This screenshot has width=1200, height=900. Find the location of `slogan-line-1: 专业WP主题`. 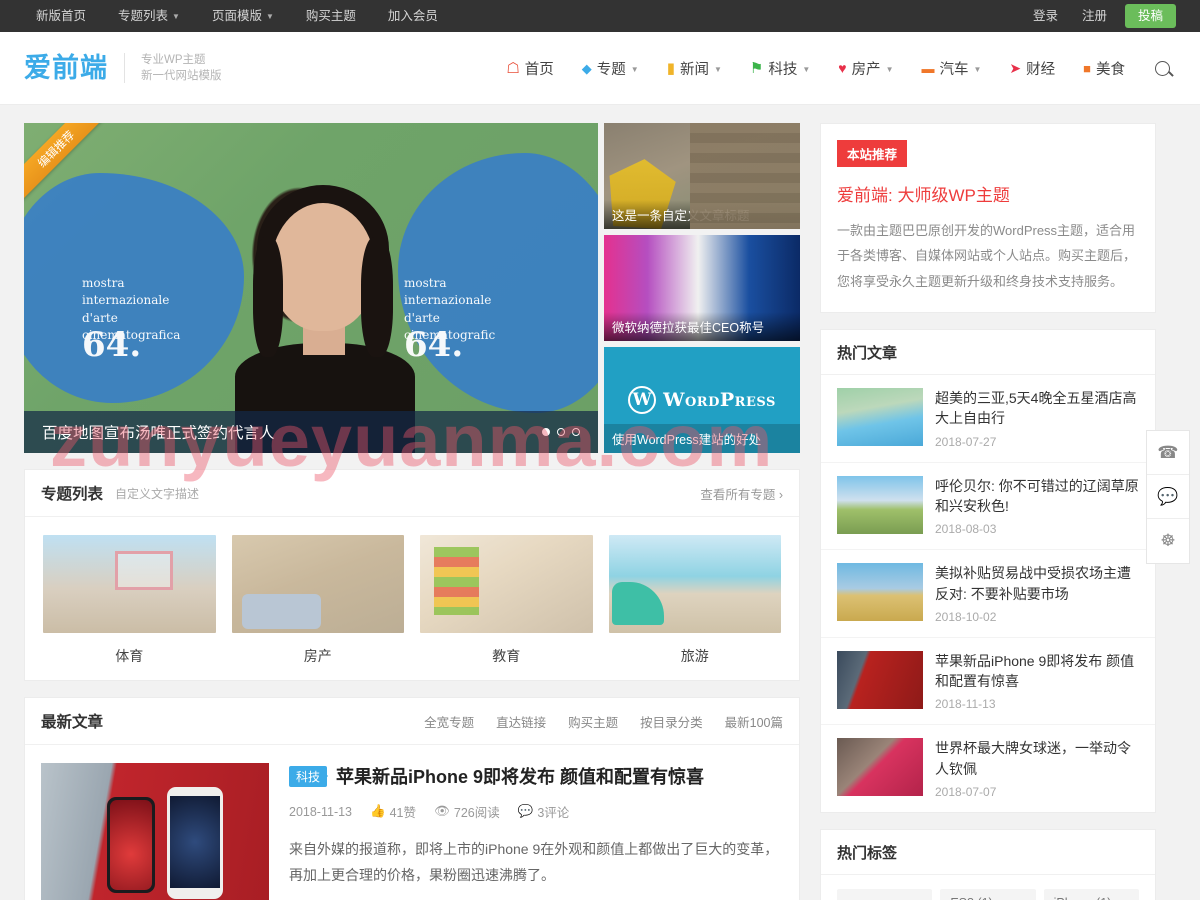

slogan-line-1: 专业WP主题 is located at coordinates (173, 60).